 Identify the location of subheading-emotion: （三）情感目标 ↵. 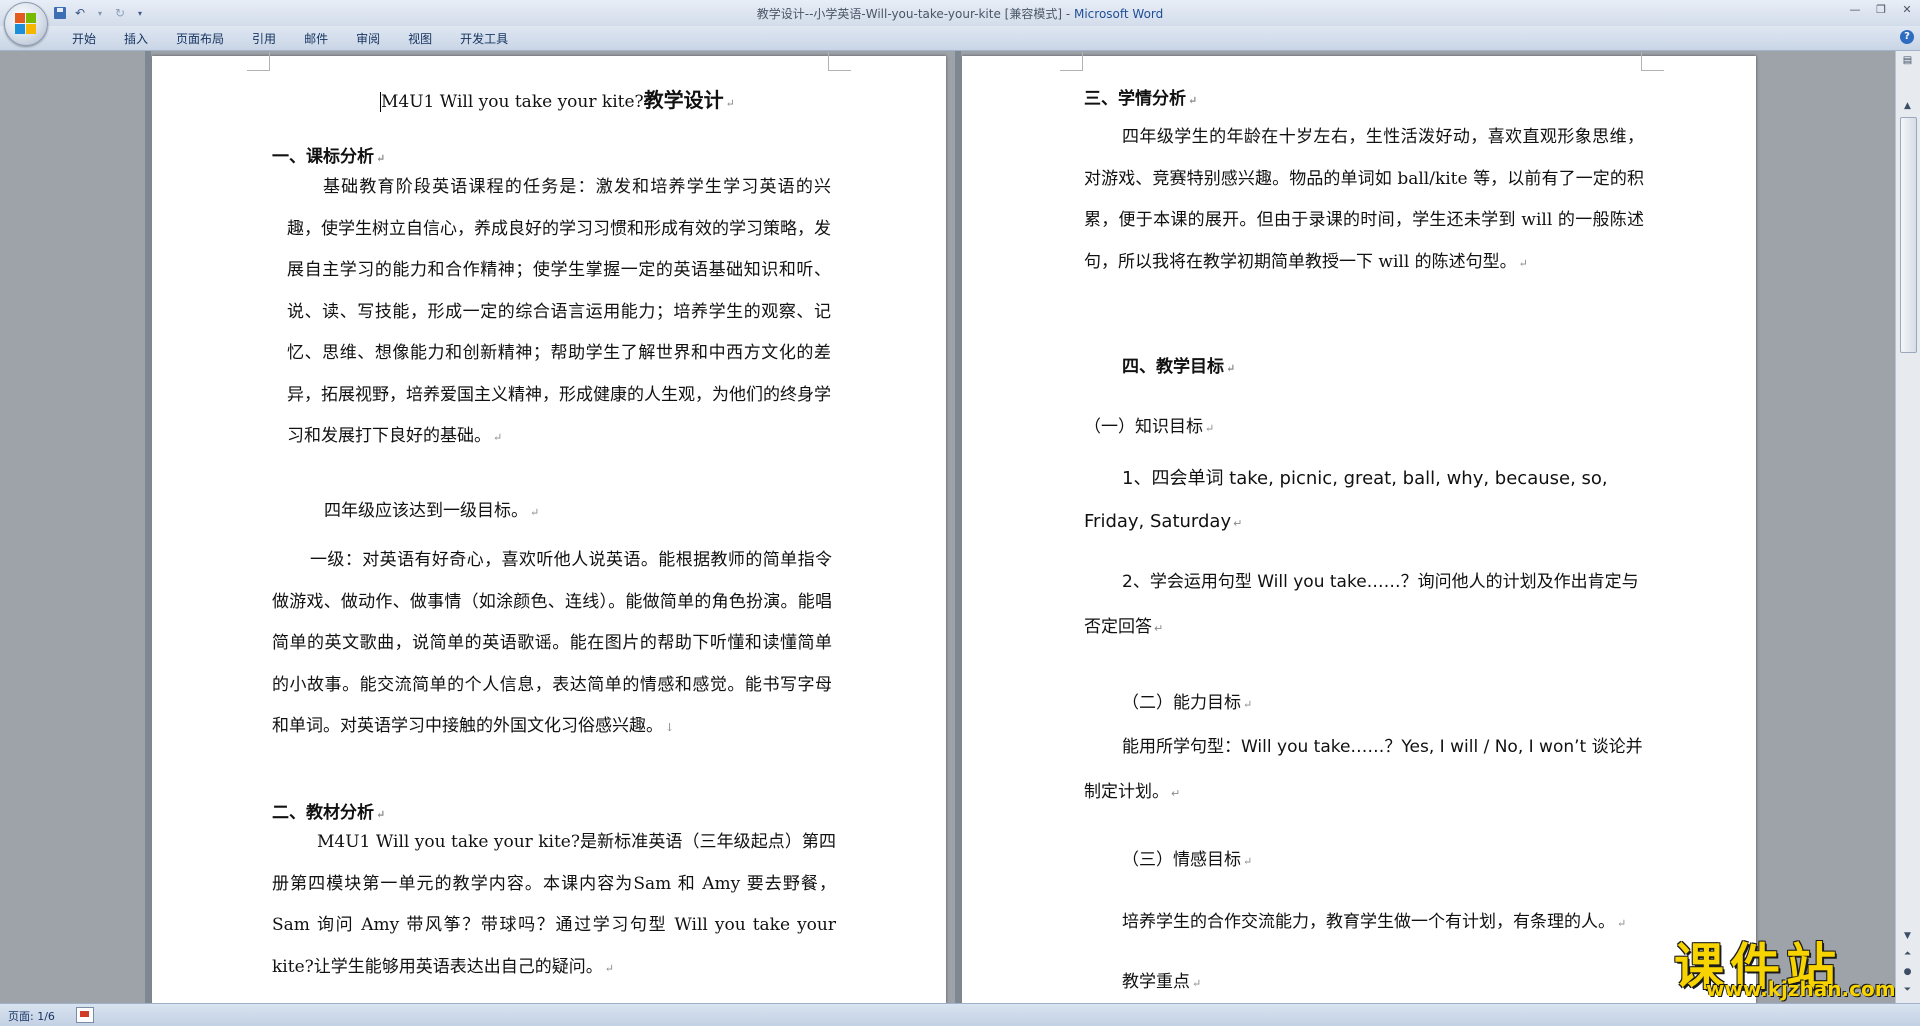
(1187, 857).